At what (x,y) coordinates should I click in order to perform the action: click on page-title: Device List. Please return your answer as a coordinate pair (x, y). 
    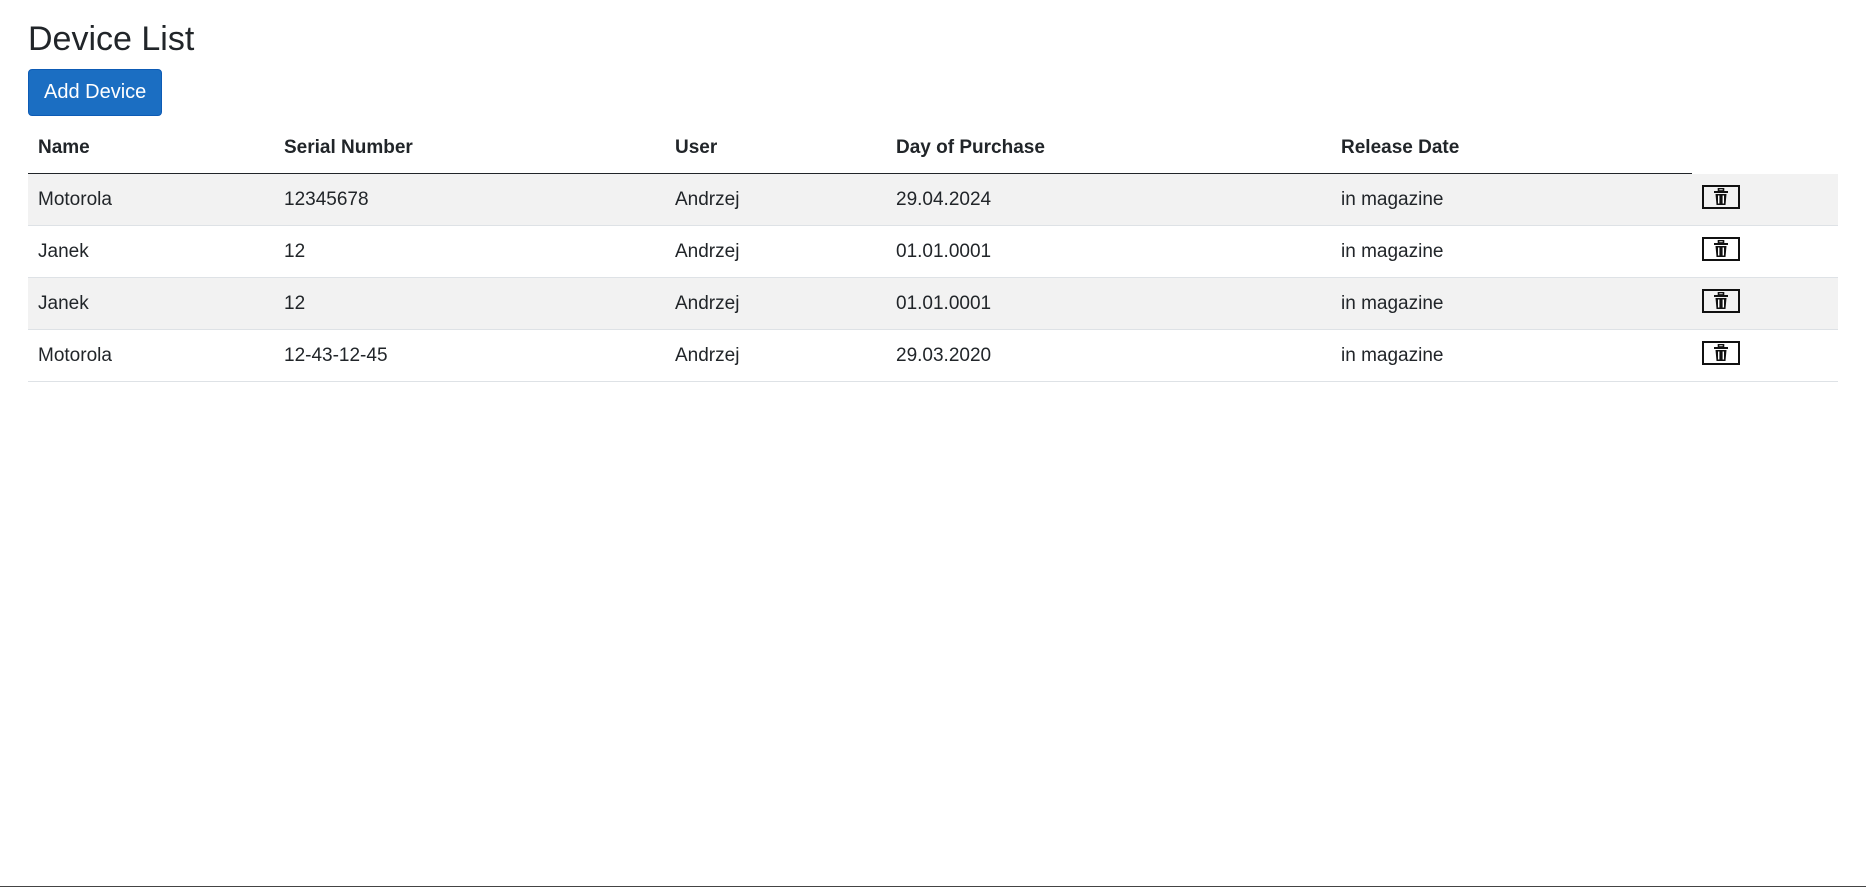
    Looking at the image, I should click on (111, 39).